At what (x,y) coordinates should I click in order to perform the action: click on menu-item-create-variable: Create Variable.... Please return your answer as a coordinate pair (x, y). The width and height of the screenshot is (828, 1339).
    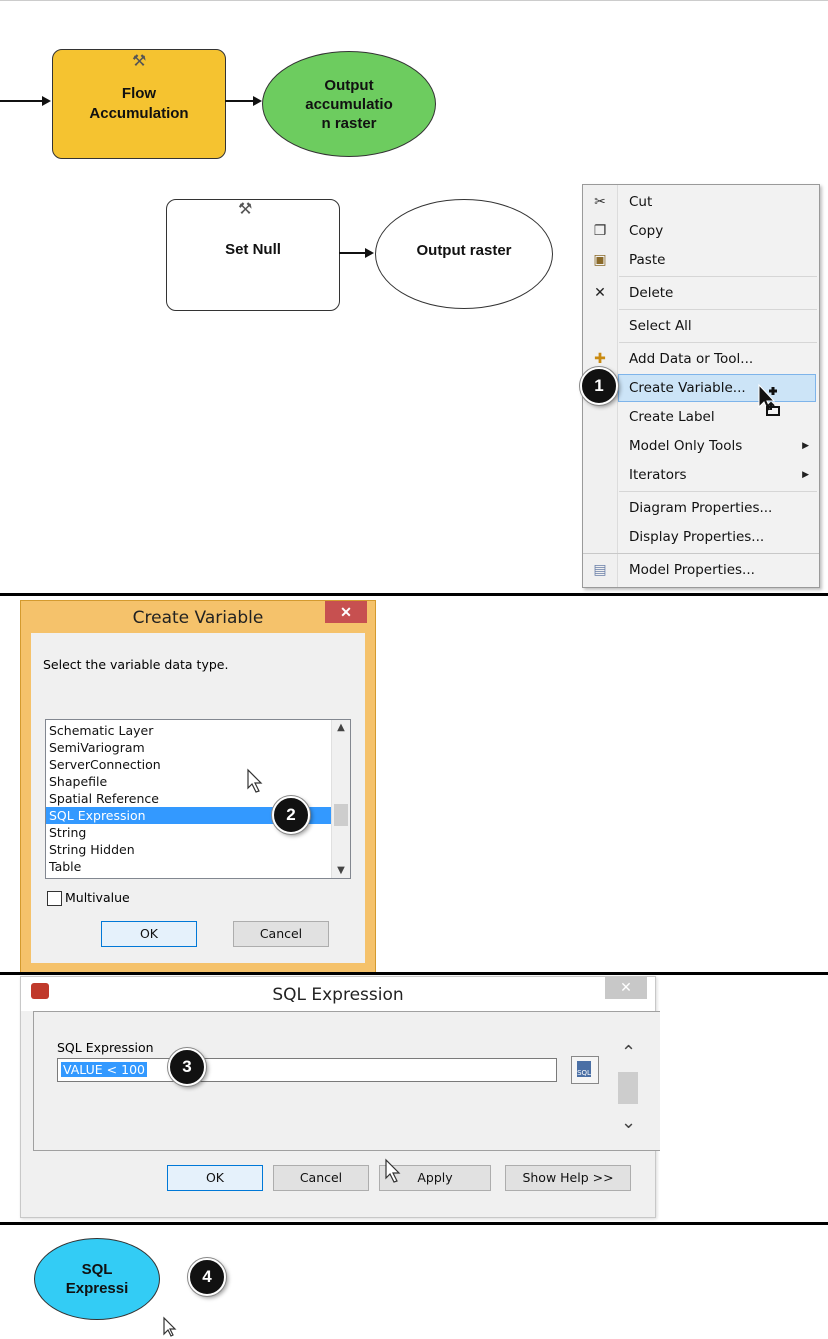
    Looking at the image, I should click on (717, 388).